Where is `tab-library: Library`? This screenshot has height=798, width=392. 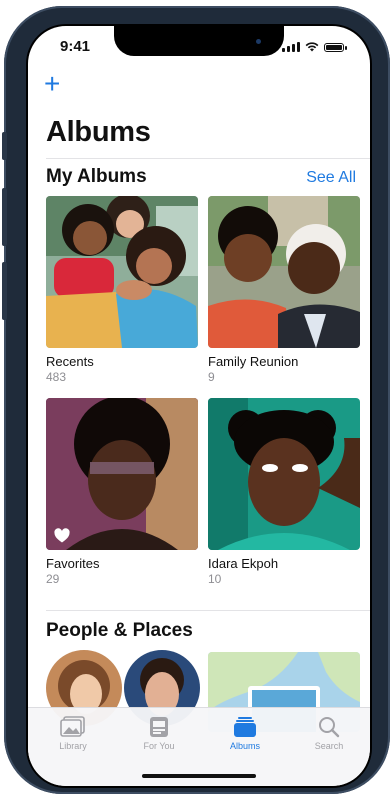 tab-library: Library is located at coordinates (73, 733).